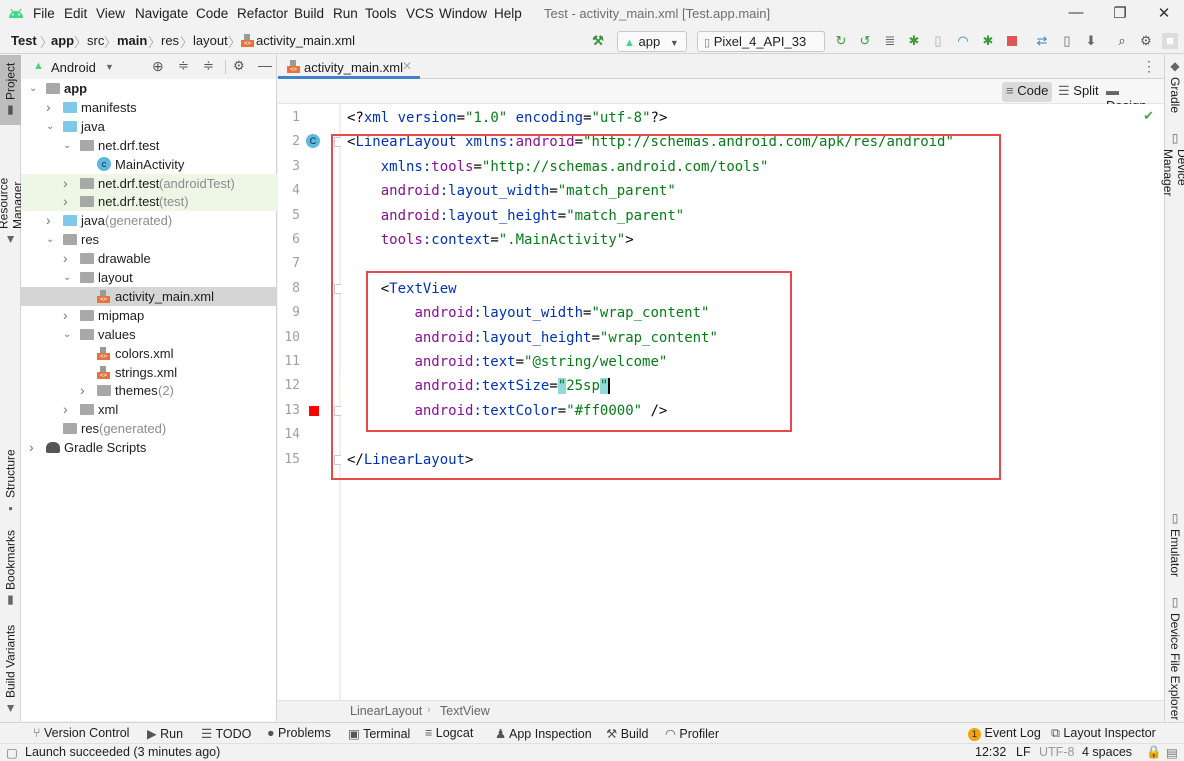 This screenshot has width=1184, height=761. Describe the element at coordinates (1133, 97) in the screenshot. I see `design-mode-button: ▬ Design` at that location.